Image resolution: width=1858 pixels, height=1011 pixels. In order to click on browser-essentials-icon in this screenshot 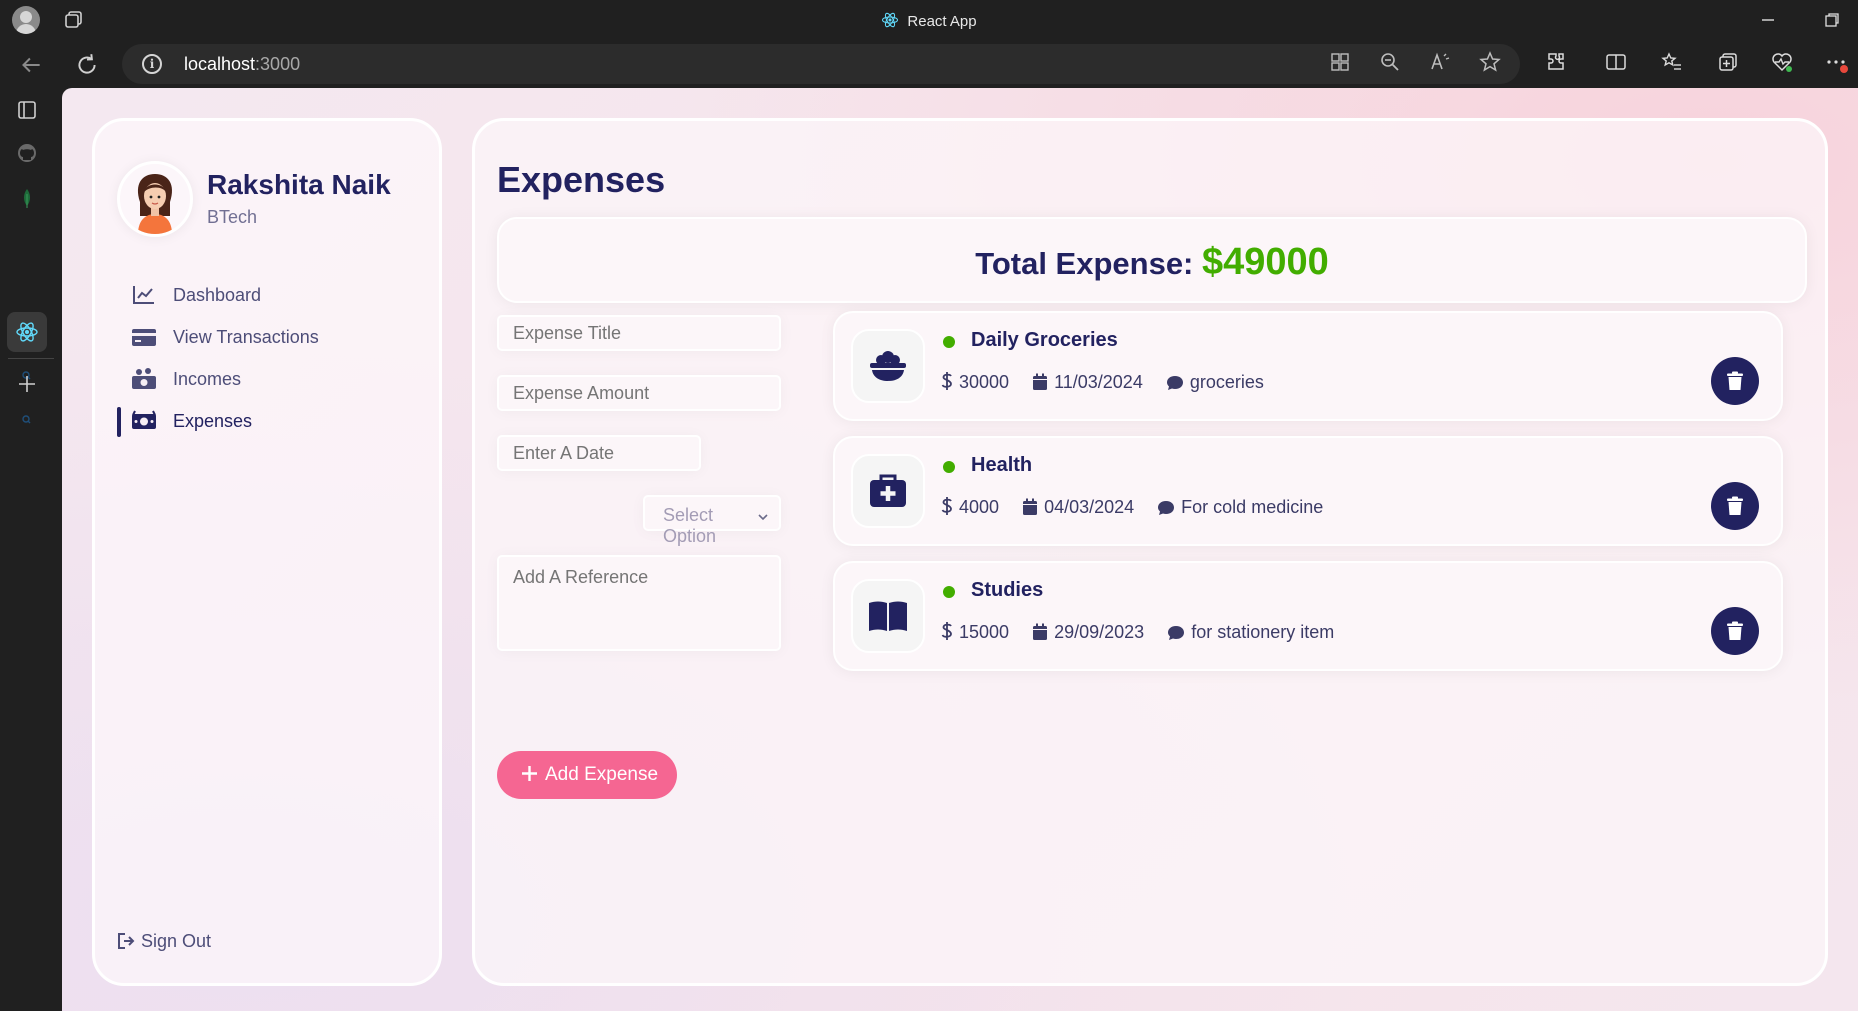, I will do `click(1782, 62)`.